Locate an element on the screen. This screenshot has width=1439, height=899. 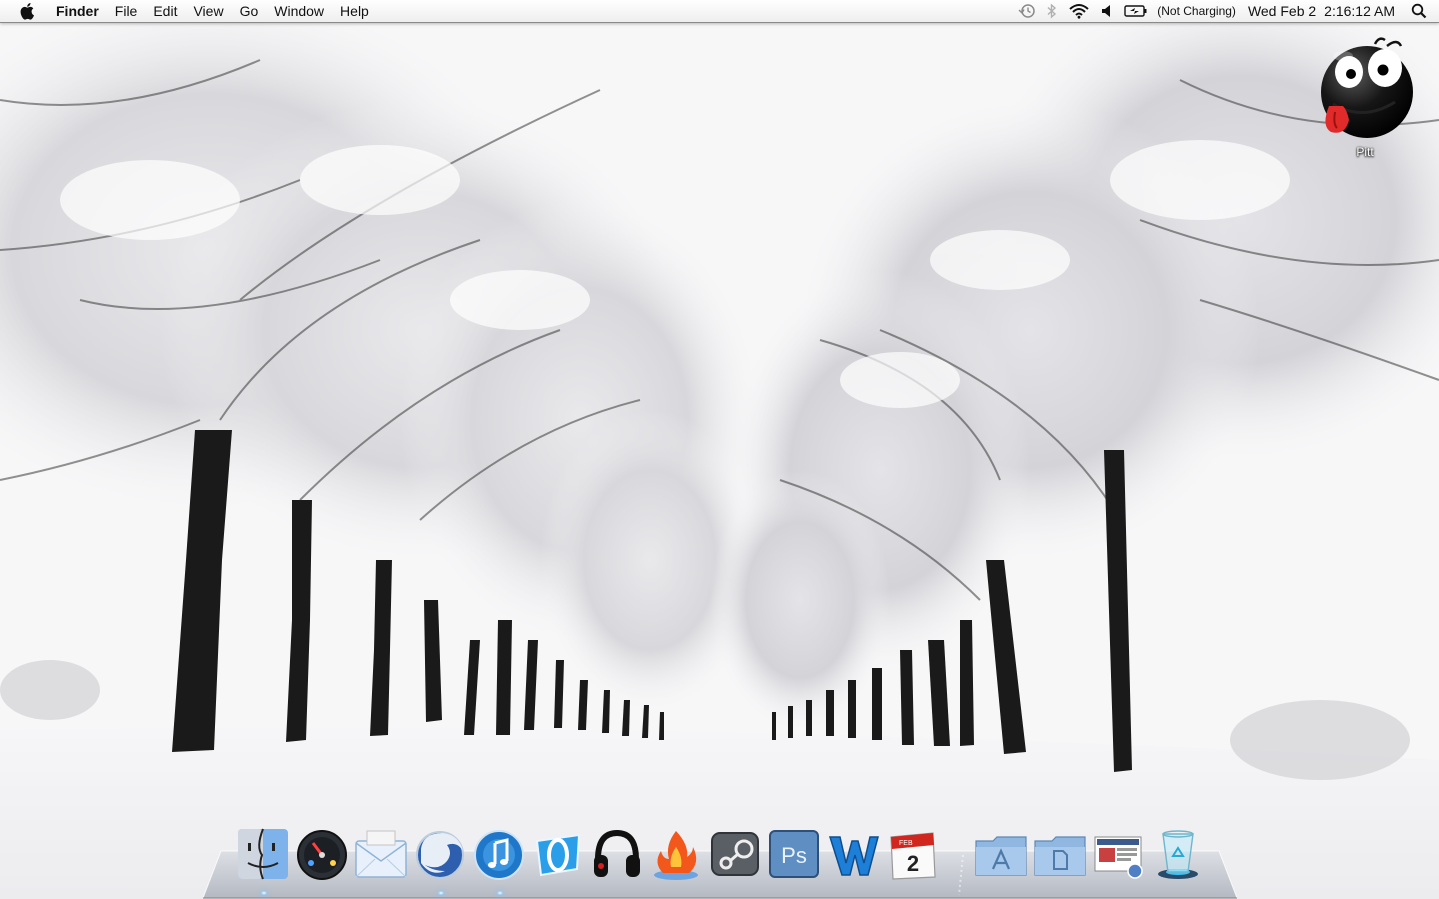
steam-icon is located at coordinates (735, 854).